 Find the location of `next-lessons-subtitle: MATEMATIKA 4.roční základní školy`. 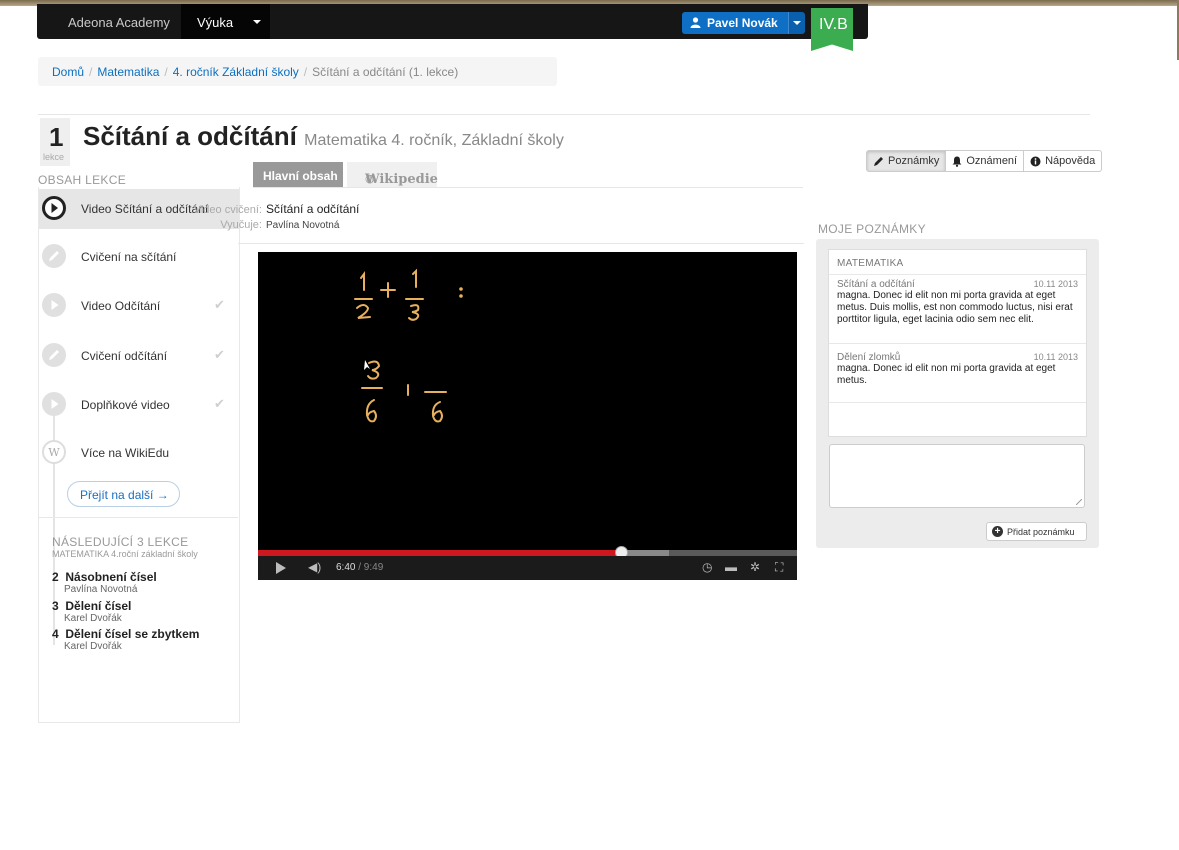

next-lessons-subtitle: MATEMATIKA 4.roční základní školy is located at coordinates (125, 554).